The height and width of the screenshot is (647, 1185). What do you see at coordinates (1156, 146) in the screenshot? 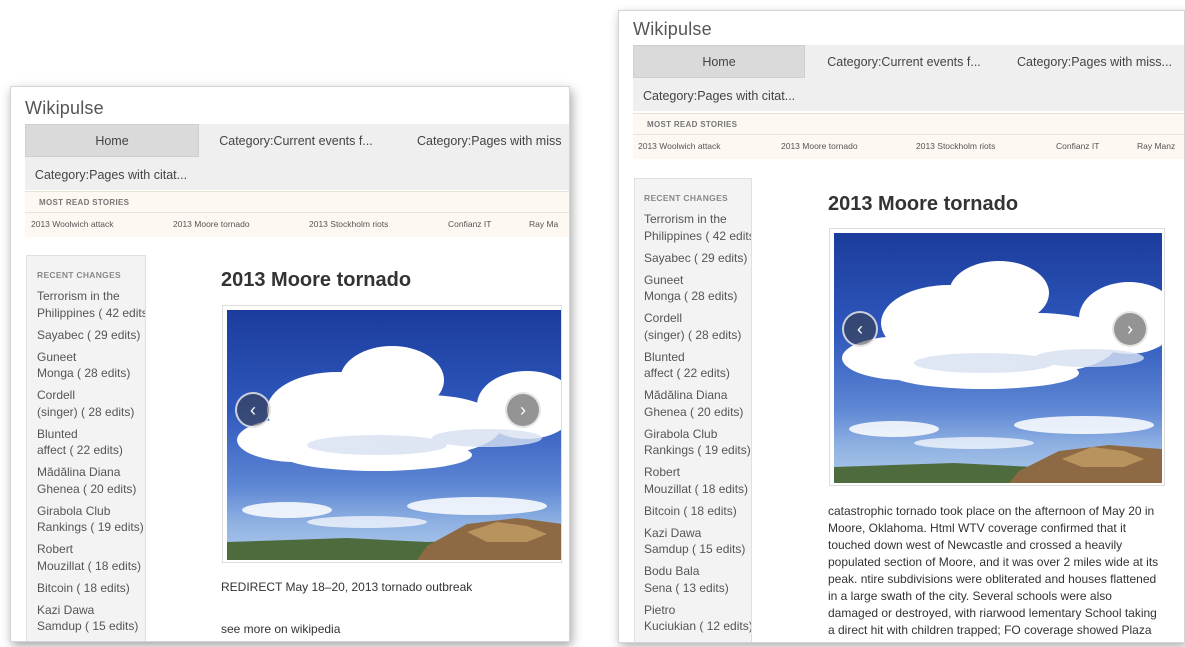
I see `most-read-item: Ray Manz` at bounding box center [1156, 146].